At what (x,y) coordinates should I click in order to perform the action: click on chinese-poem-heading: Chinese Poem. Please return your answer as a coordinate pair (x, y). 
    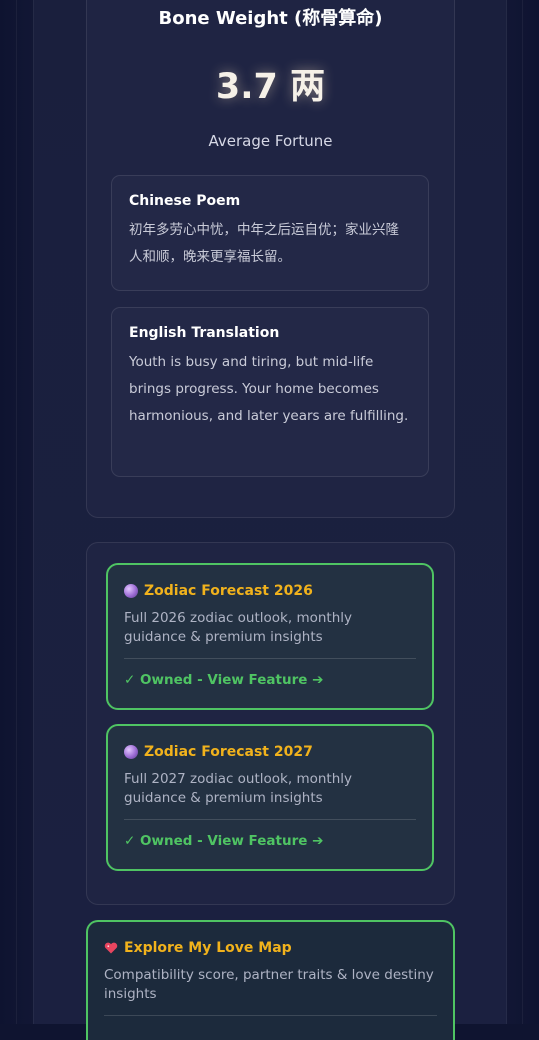
    Looking at the image, I should click on (185, 201).